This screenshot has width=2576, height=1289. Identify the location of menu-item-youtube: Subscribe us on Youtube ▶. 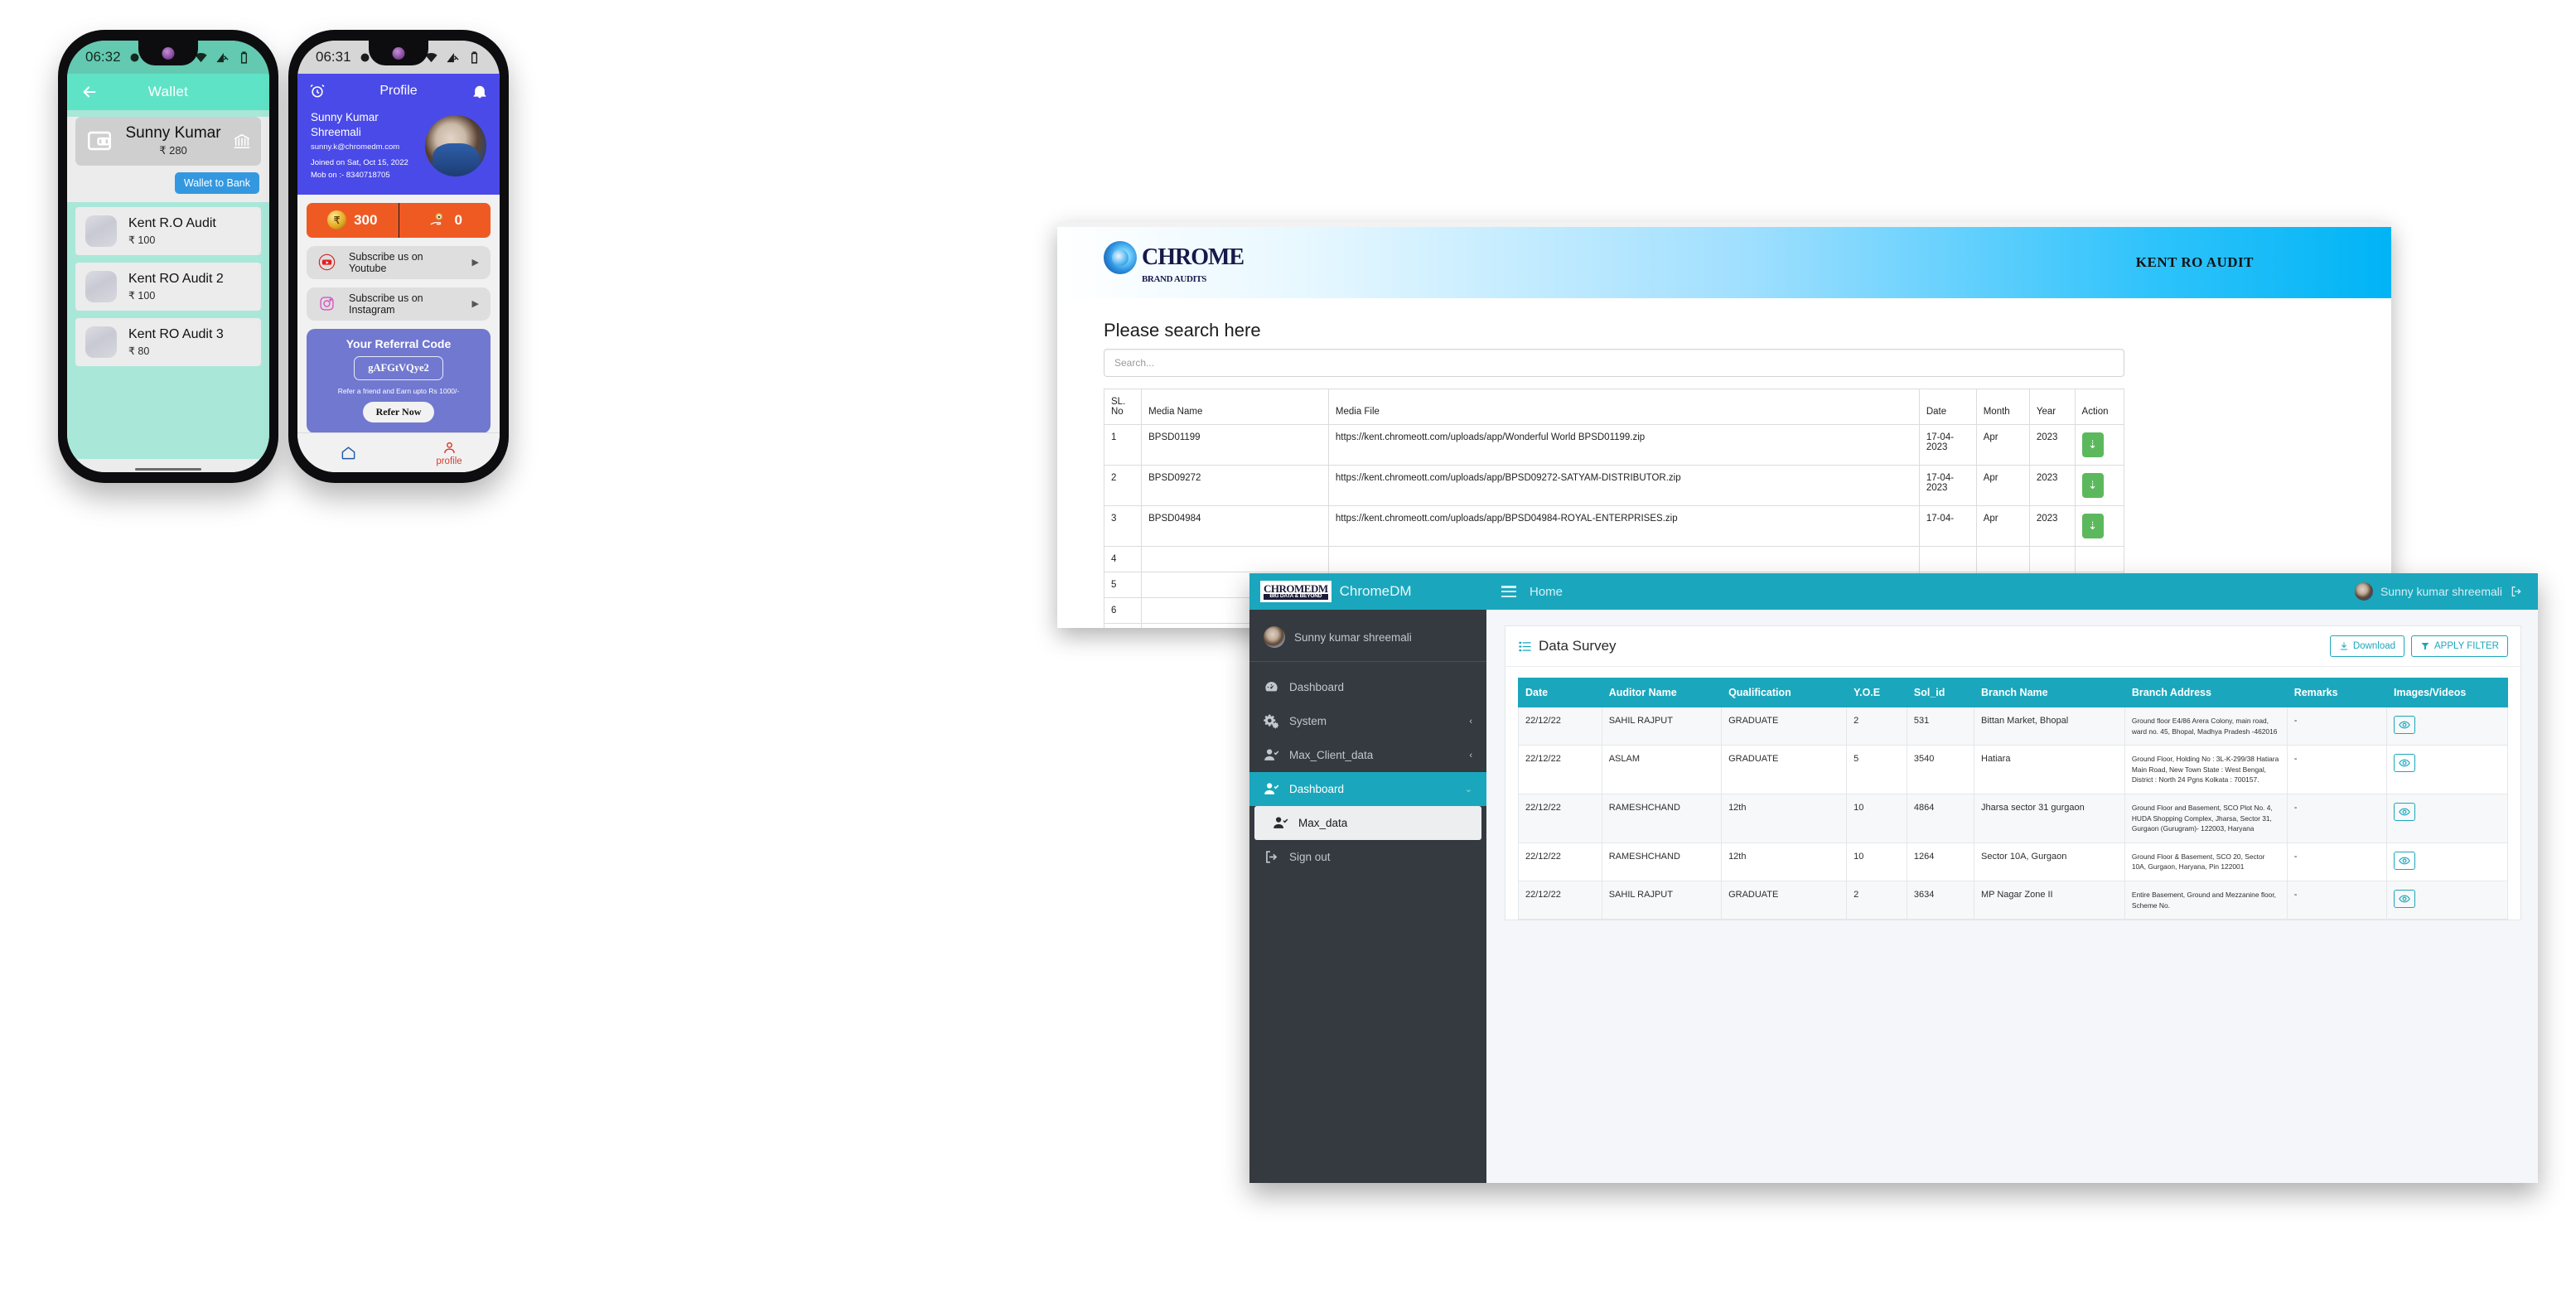
(399, 262).